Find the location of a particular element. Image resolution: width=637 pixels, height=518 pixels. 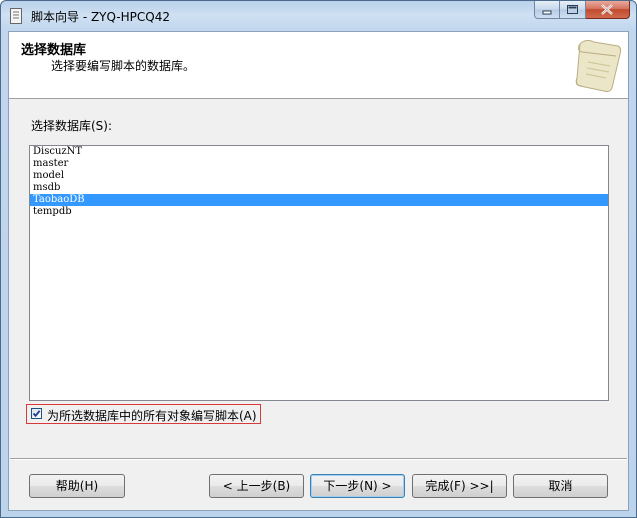

minimize-icon is located at coordinates (547, 12).